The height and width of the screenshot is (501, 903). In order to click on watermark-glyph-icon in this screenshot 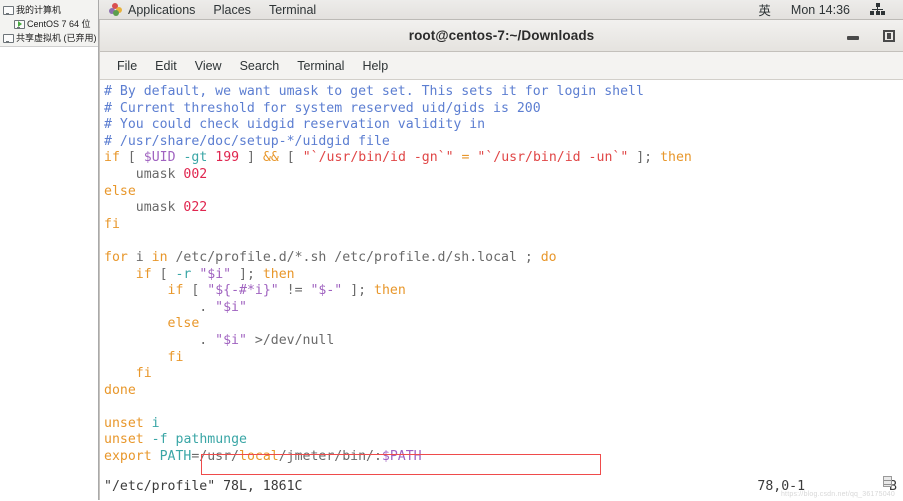, I will do `click(887, 481)`.